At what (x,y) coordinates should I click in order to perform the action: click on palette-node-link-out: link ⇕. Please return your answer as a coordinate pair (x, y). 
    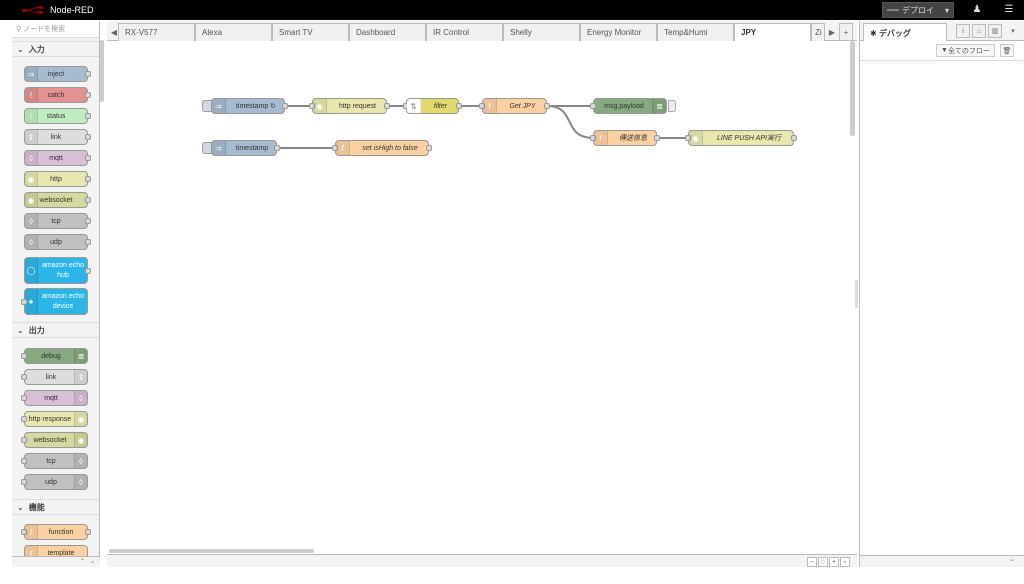
    Looking at the image, I should click on (54, 377).